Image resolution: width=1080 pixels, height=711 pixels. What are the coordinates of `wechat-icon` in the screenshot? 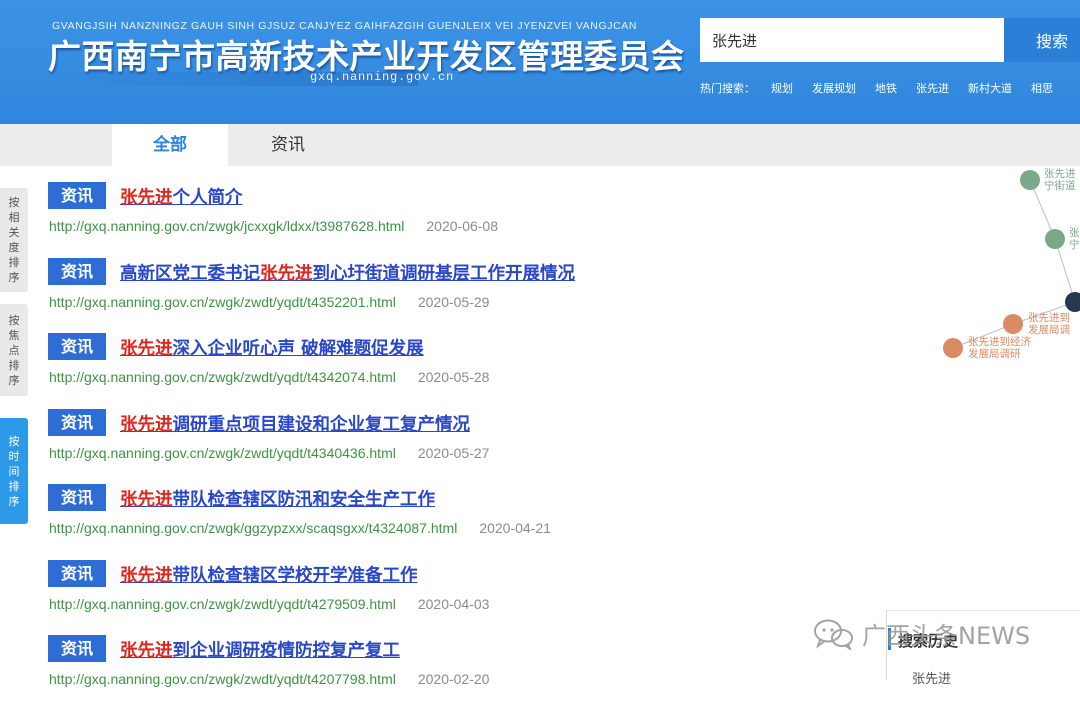 It's located at (833, 634).